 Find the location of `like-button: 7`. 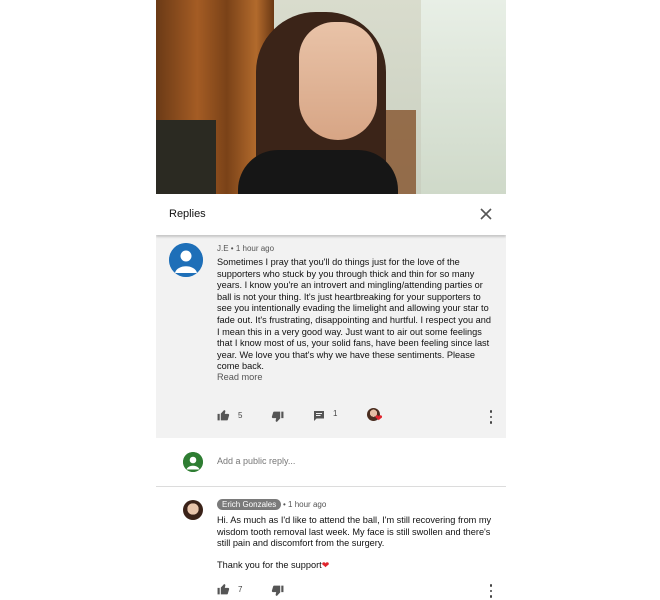

like-button: 7 is located at coordinates (229, 589).